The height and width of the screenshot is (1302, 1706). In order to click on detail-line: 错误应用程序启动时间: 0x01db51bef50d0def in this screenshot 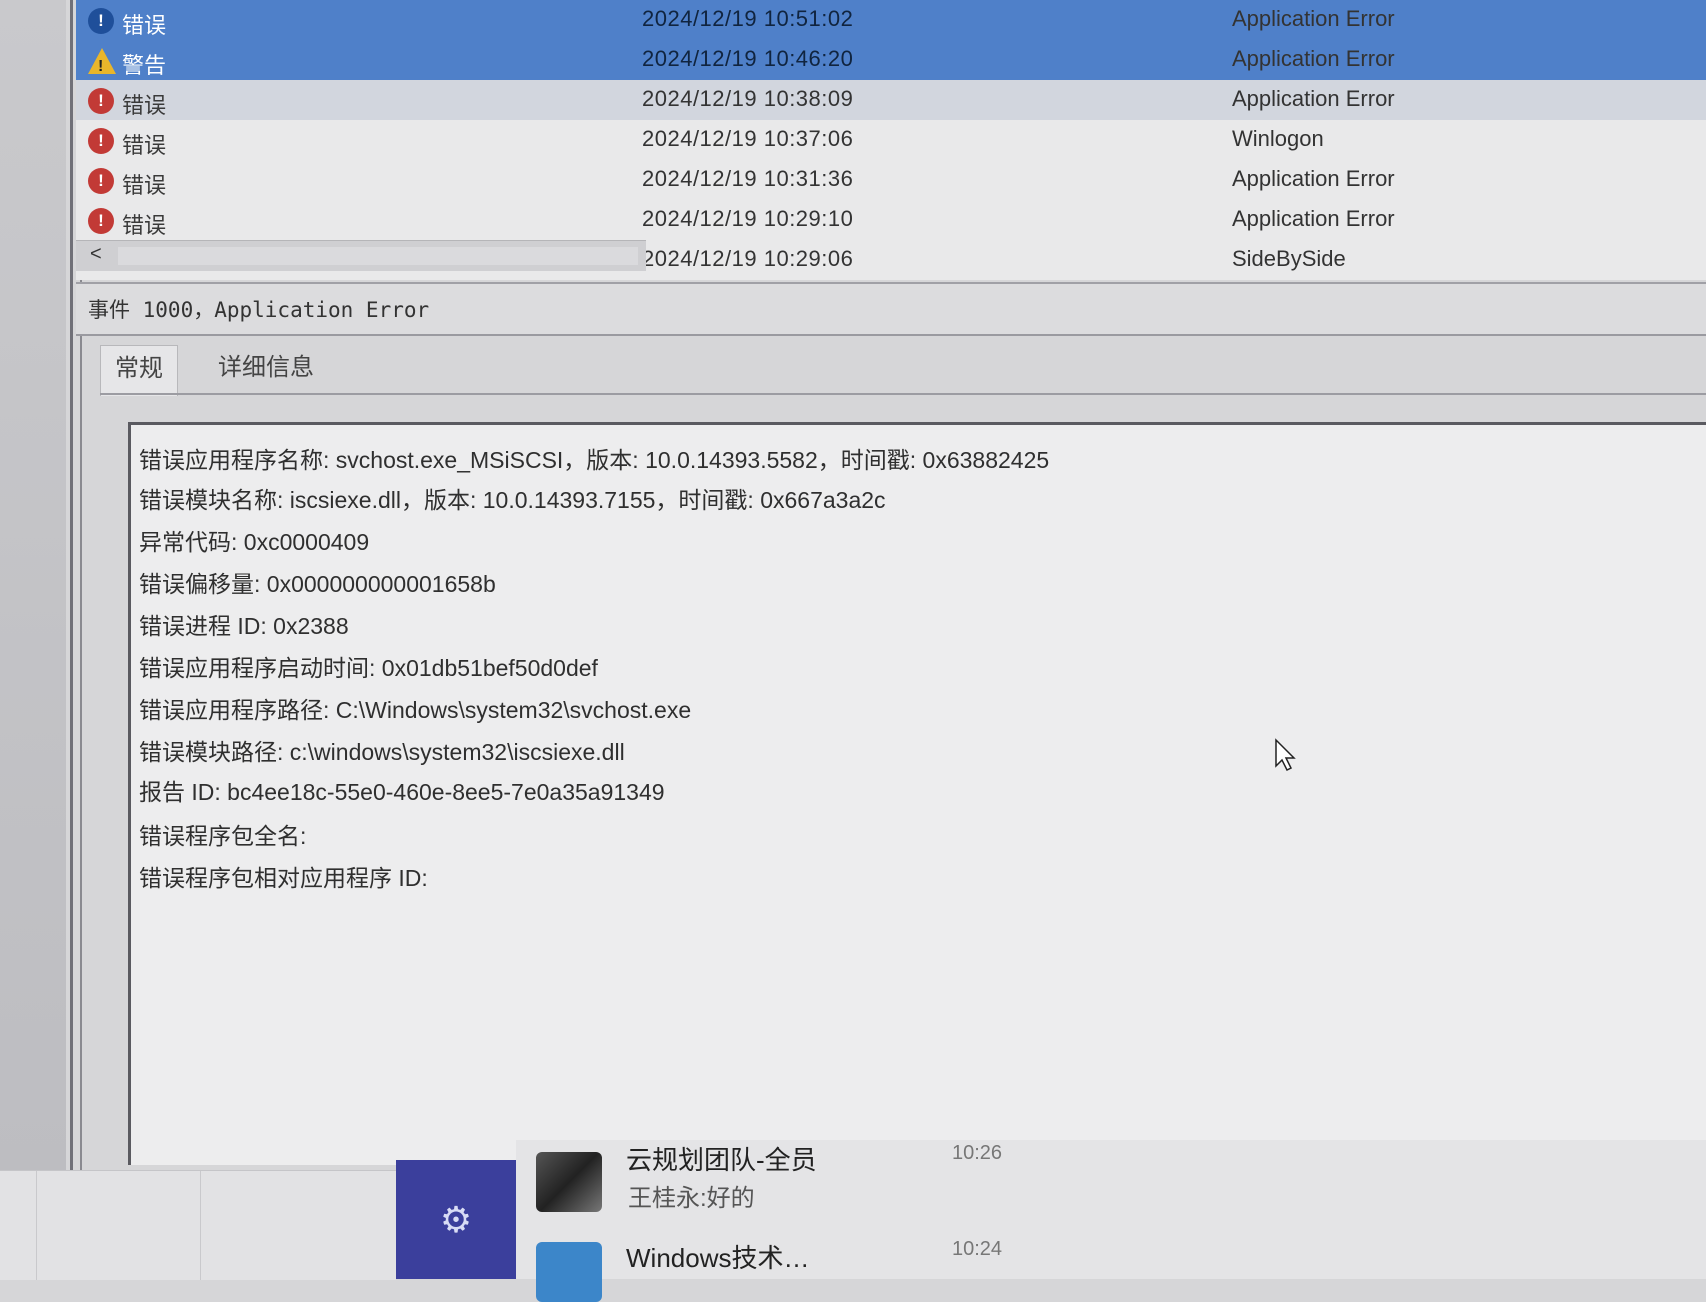, I will do `click(368, 668)`.